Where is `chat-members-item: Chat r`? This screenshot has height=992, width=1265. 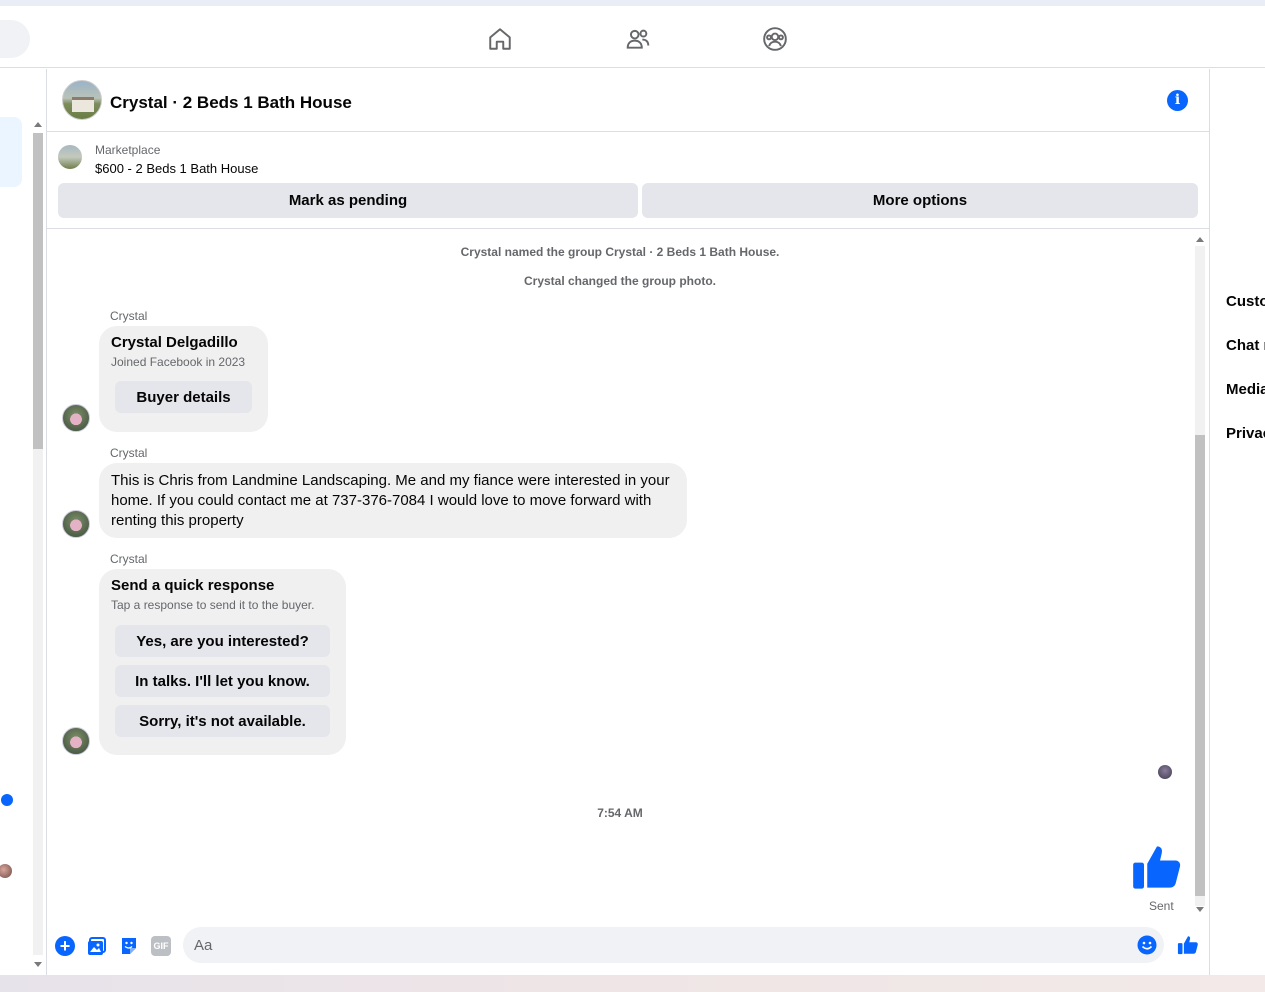 chat-members-item: Chat r is located at coordinates (1245, 345).